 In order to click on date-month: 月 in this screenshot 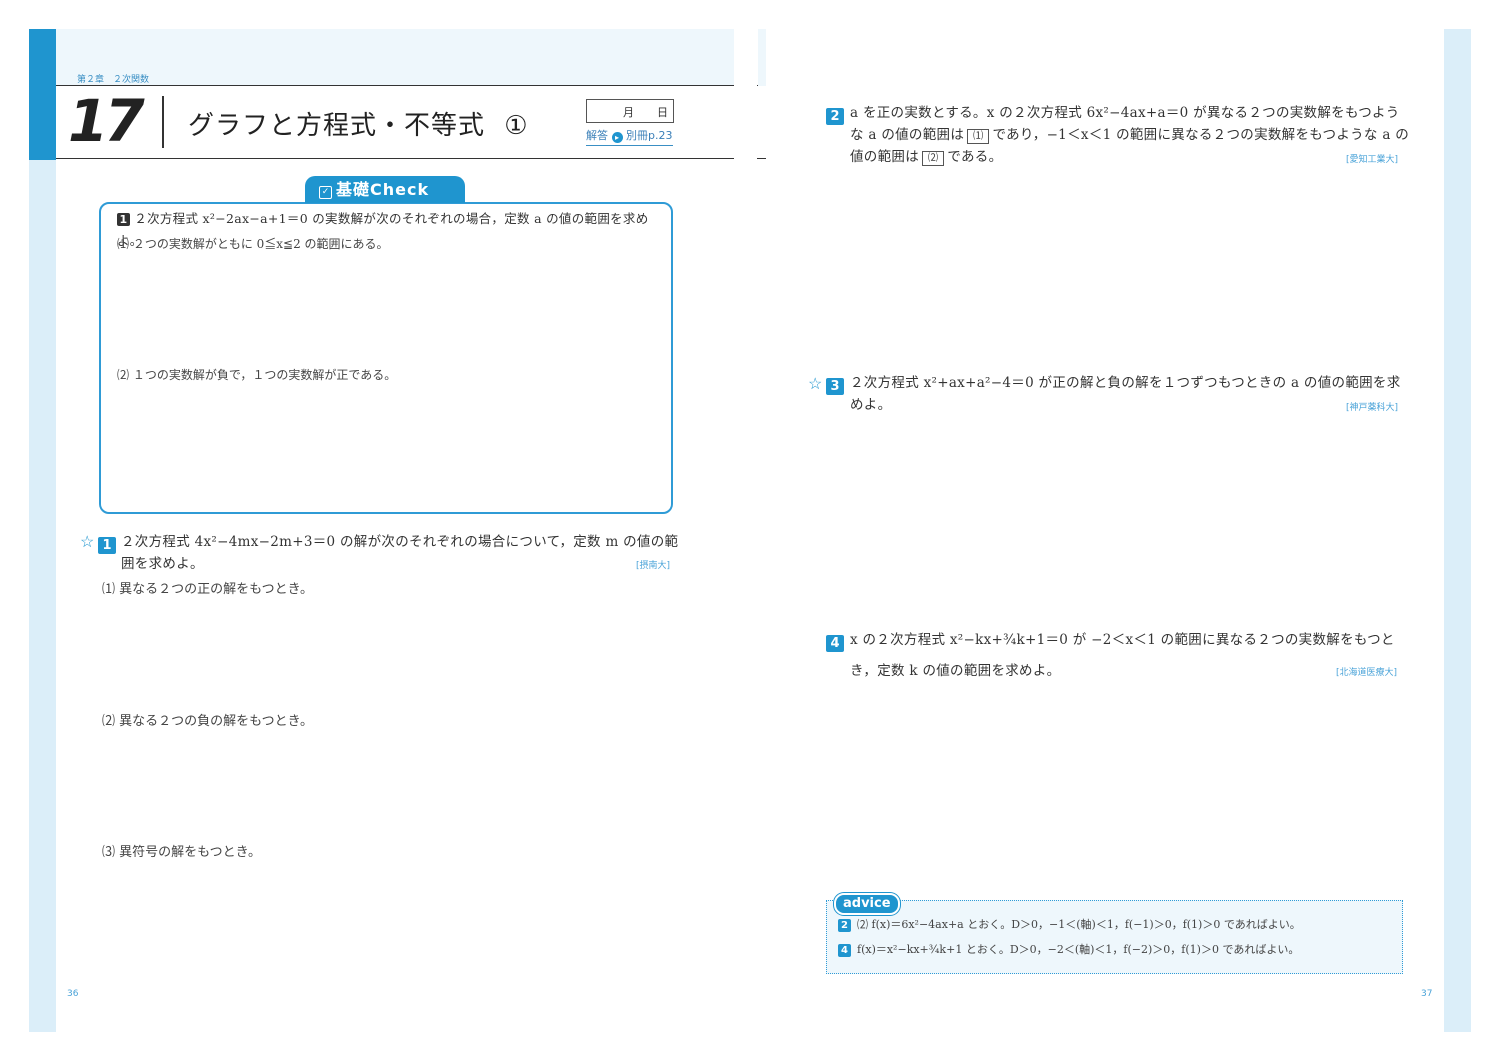, I will do `click(628, 112)`.